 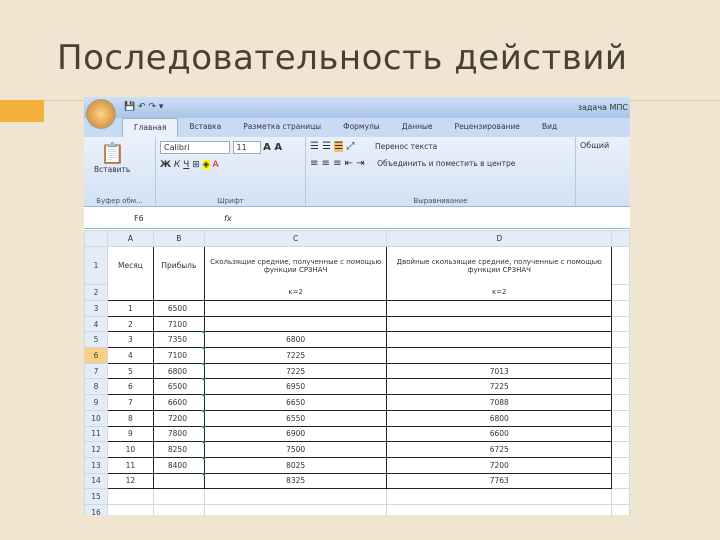 What do you see at coordinates (130, 324) in the screenshot?
I see `cell: 2` at bounding box center [130, 324].